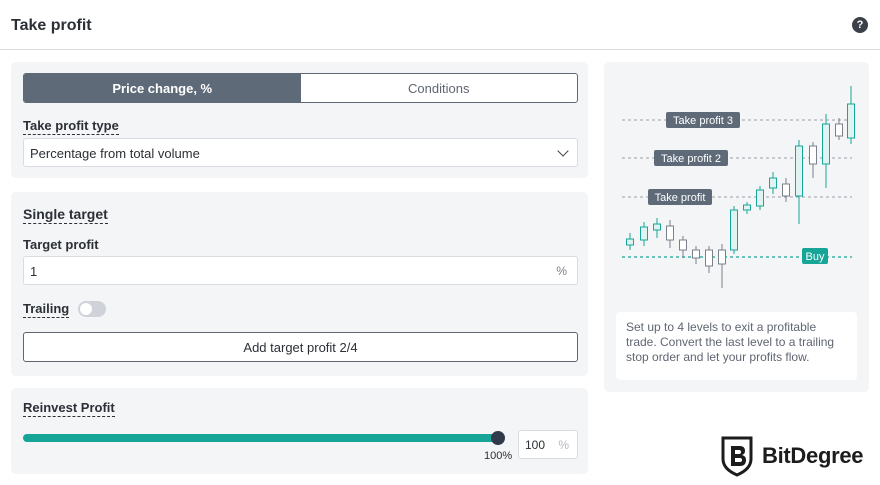  What do you see at coordinates (439, 88) in the screenshot?
I see `tab-conditions: Conditions` at bounding box center [439, 88].